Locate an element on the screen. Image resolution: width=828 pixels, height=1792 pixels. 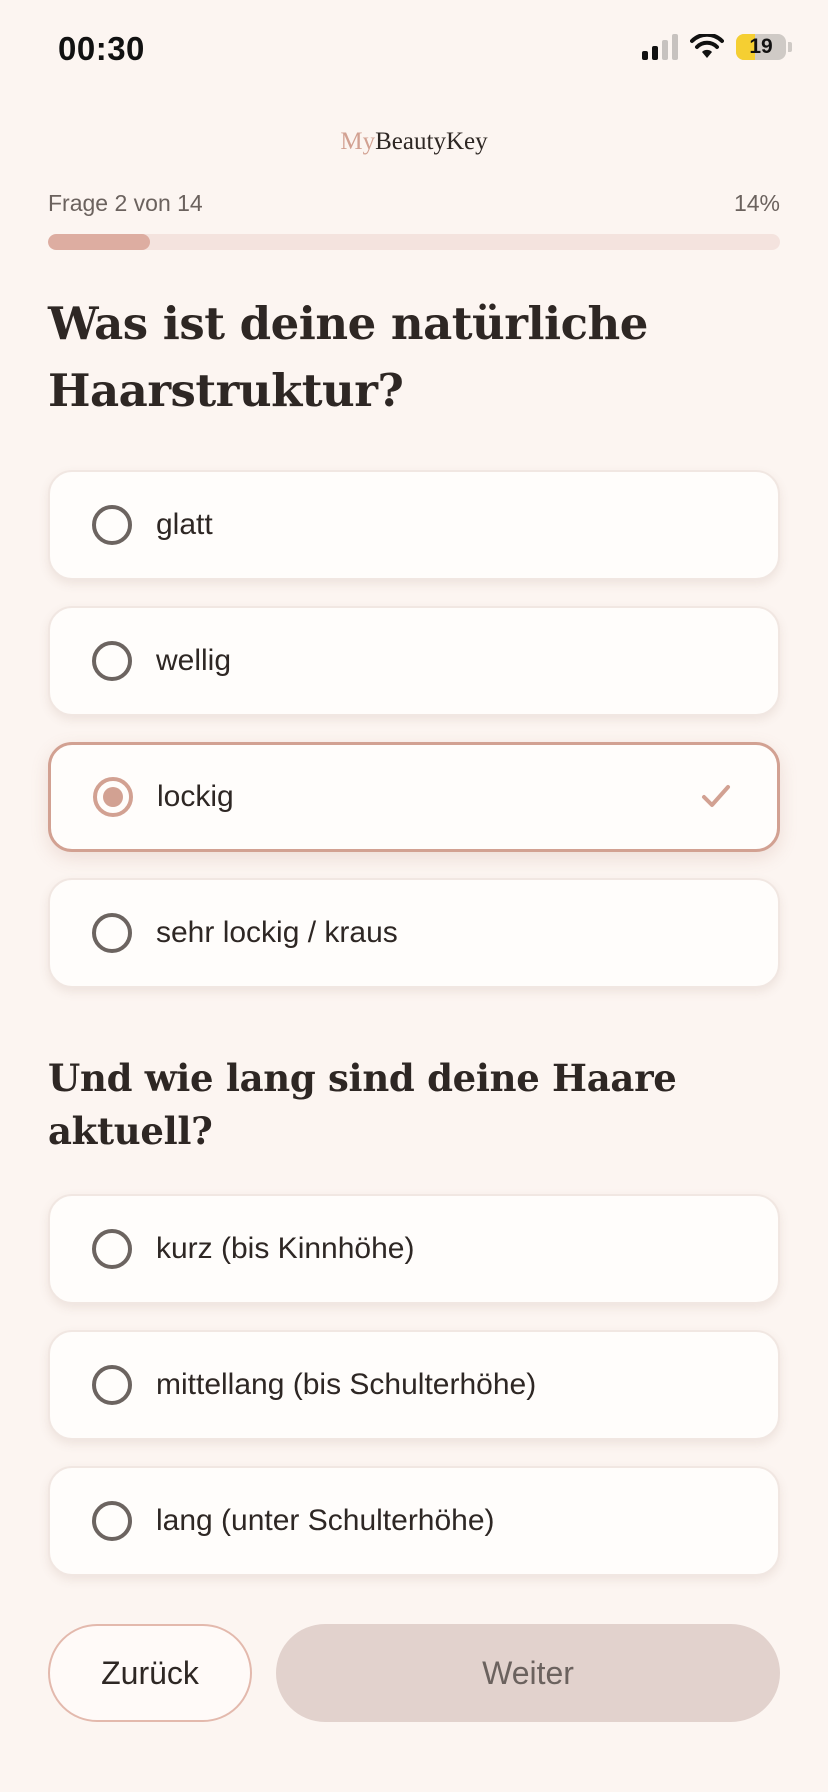
battery-icon: 19 is located at coordinates (761, 47).